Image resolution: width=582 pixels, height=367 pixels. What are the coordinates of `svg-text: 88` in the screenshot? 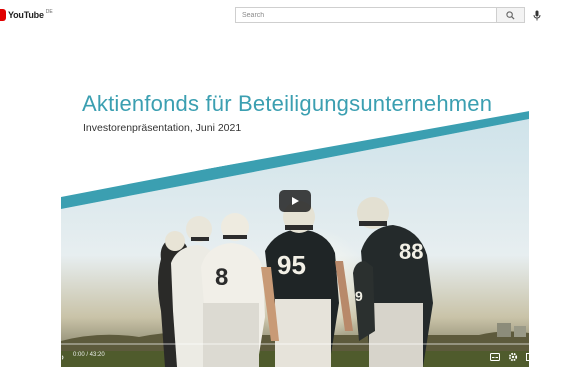 It's located at (411, 251).